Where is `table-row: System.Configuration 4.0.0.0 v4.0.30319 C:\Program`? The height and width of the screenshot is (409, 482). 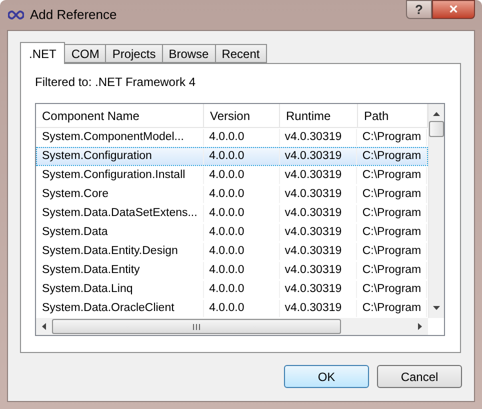
table-row: System.Configuration 4.0.0.0 v4.0.30319 C:\Program is located at coordinates (232, 156).